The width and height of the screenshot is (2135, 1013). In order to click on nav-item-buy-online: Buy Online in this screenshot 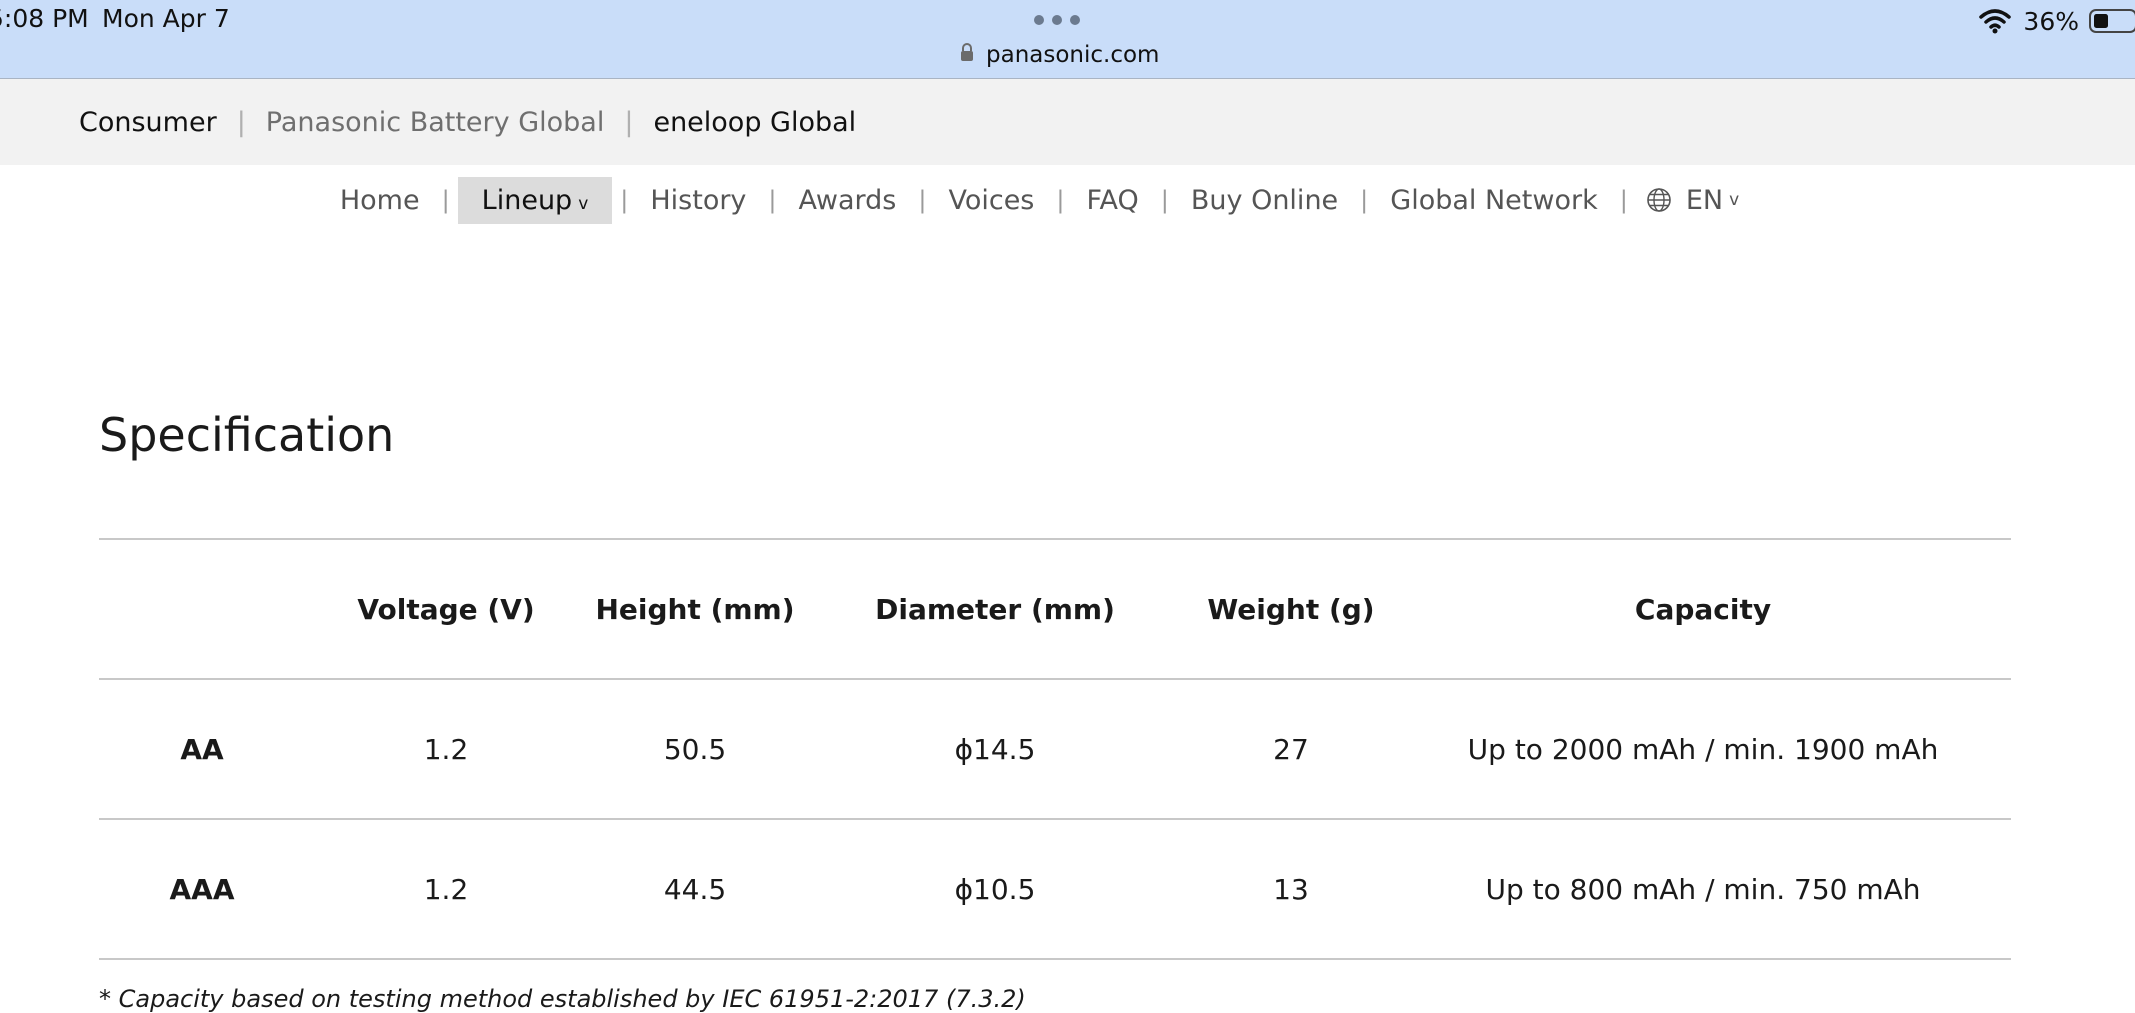, I will do `click(1264, 200)`.